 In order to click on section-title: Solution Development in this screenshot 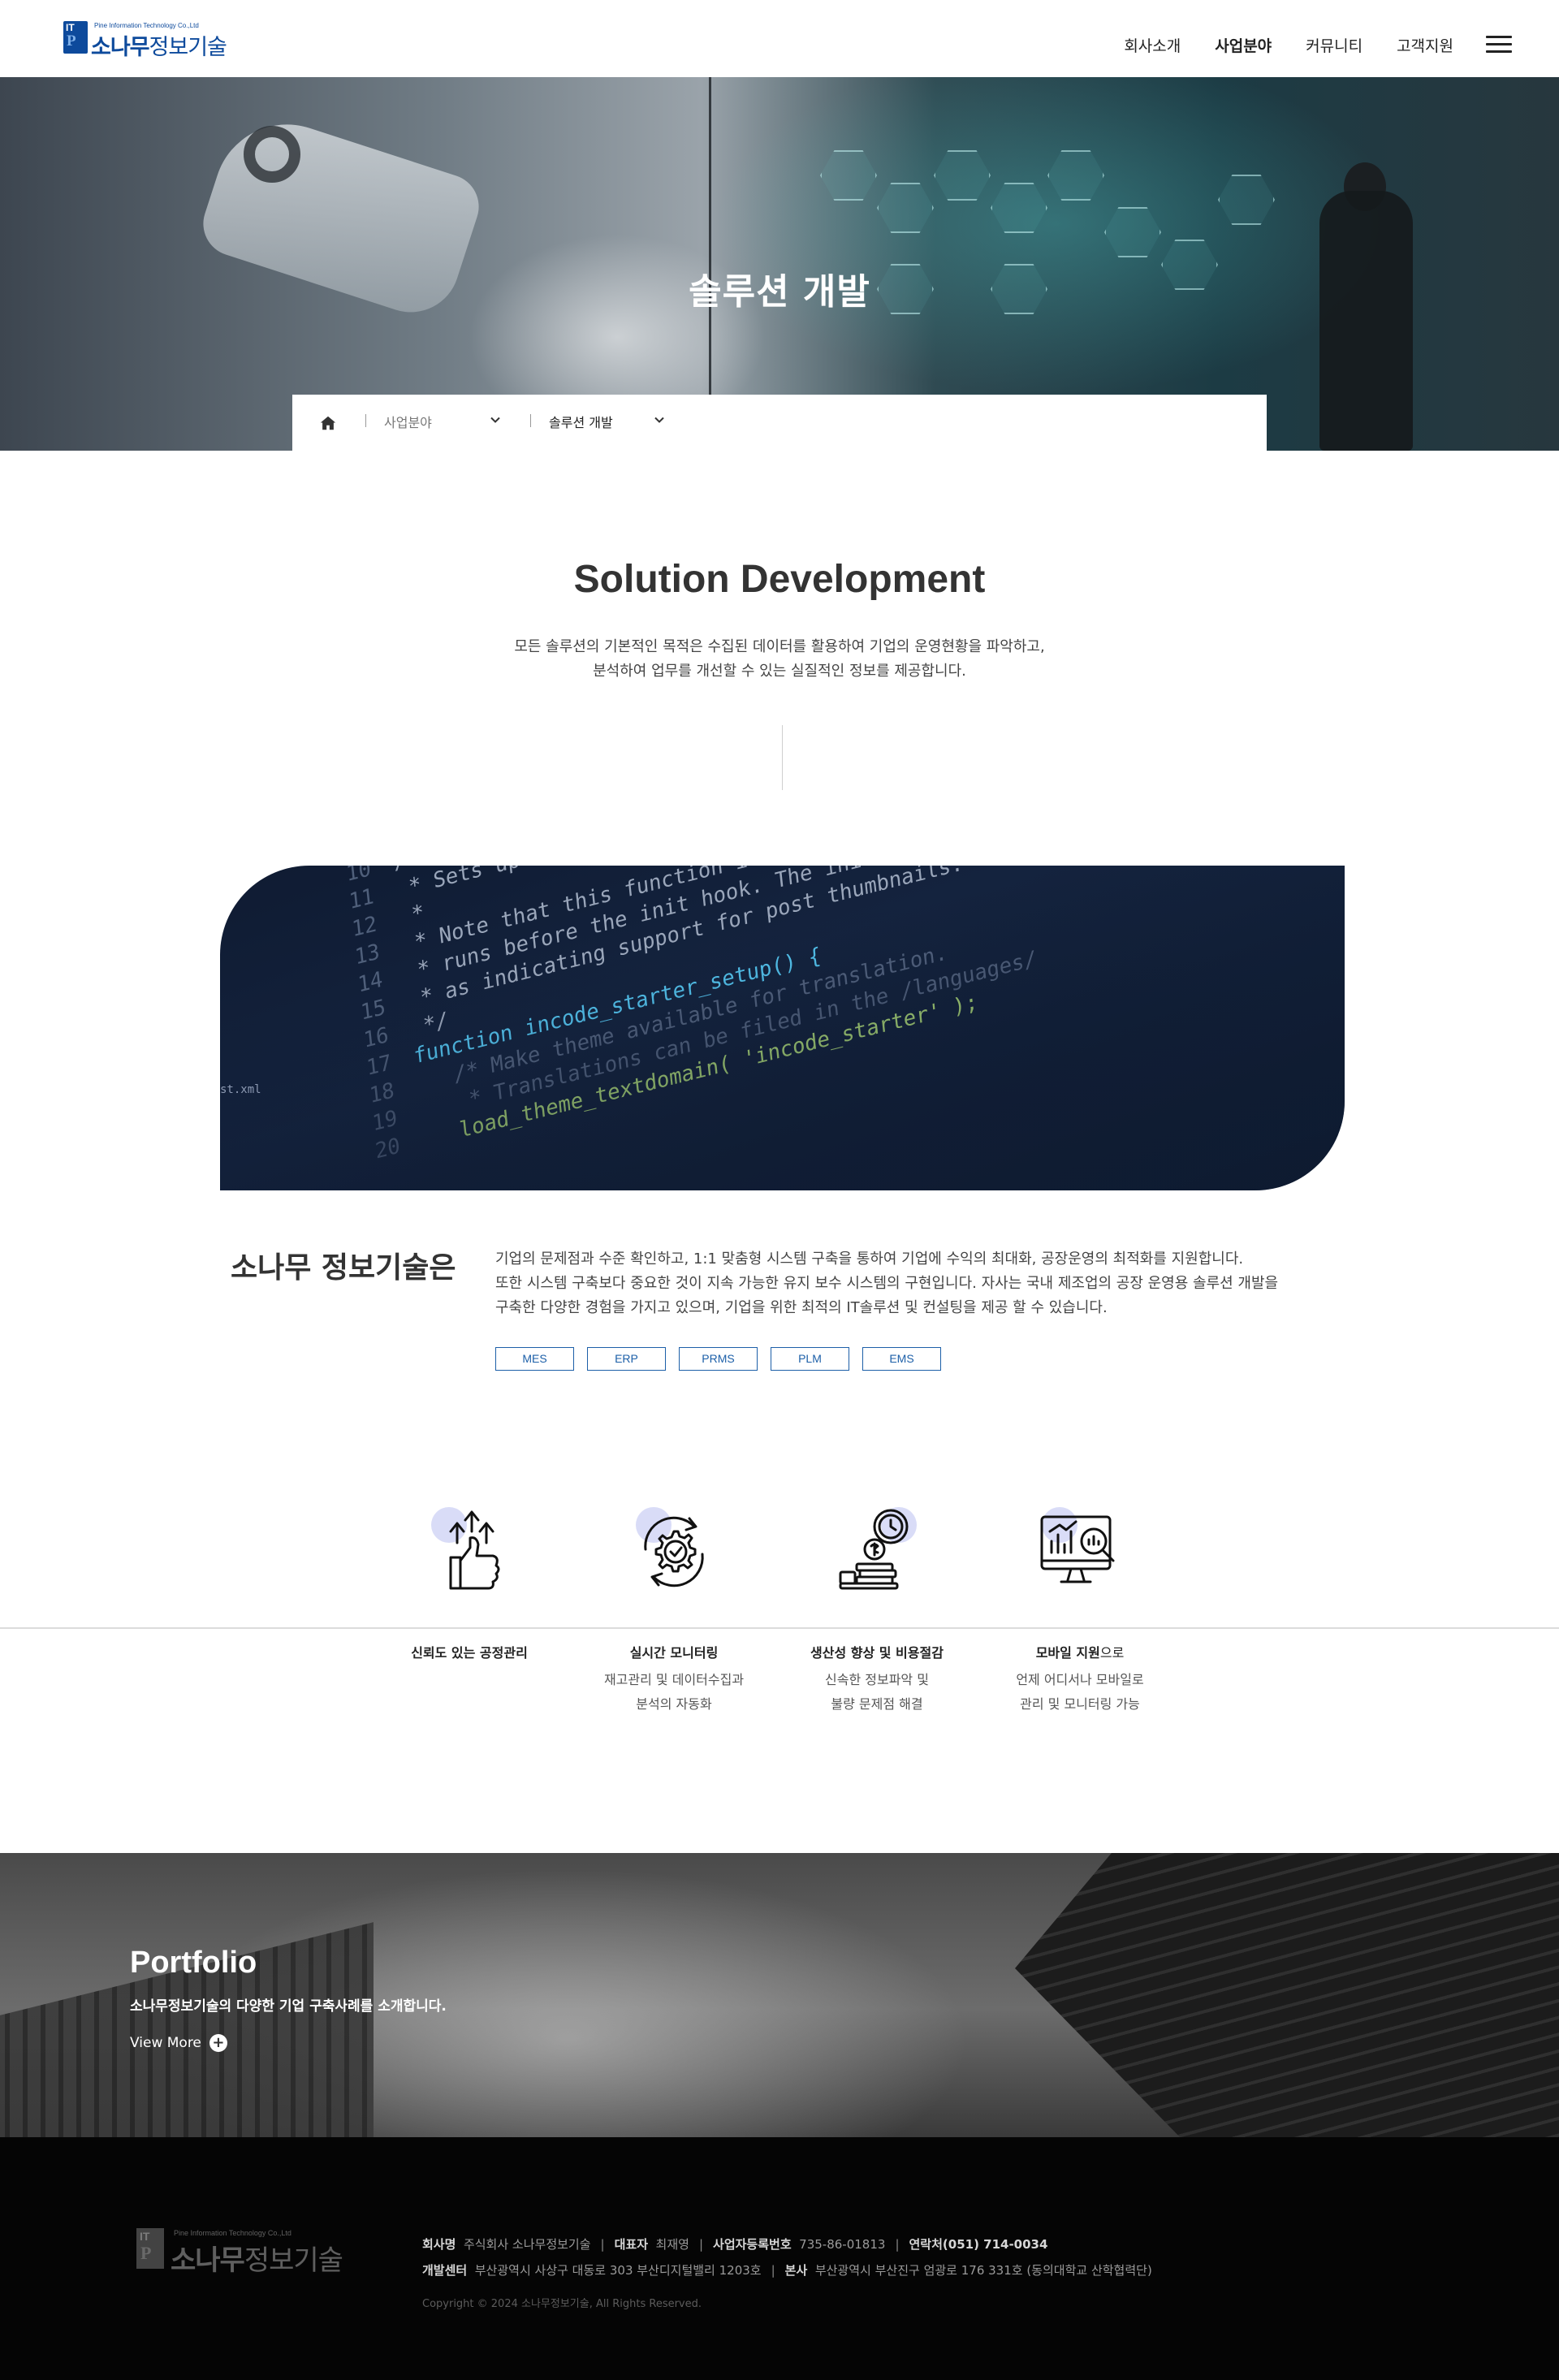, I will do `click(779, 579)`.